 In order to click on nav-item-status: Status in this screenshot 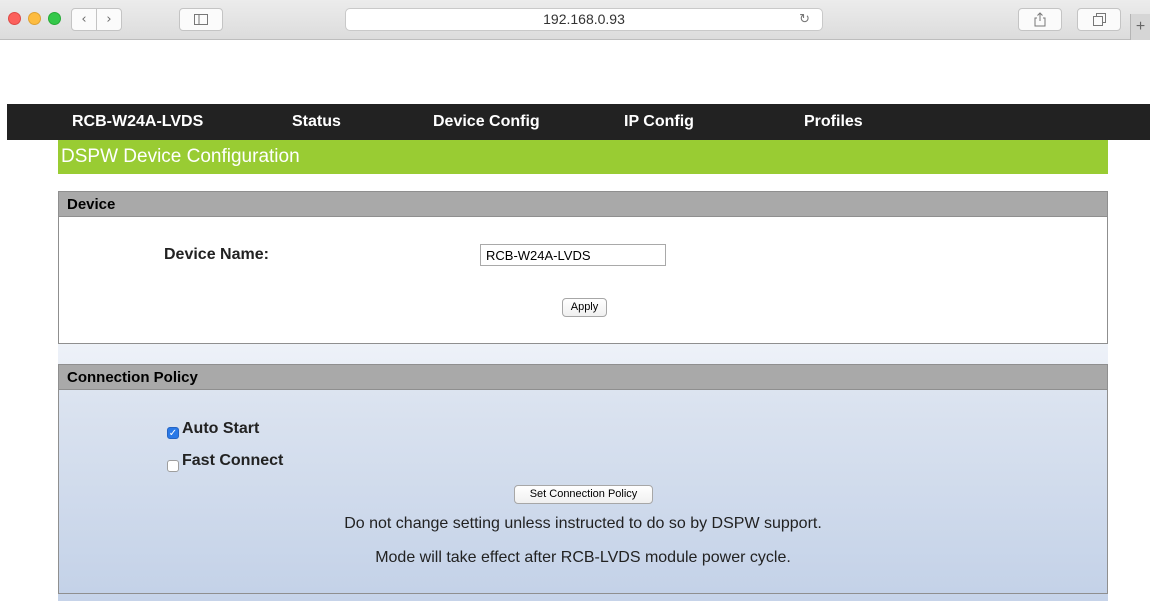, I will do `click(316, 122)`.